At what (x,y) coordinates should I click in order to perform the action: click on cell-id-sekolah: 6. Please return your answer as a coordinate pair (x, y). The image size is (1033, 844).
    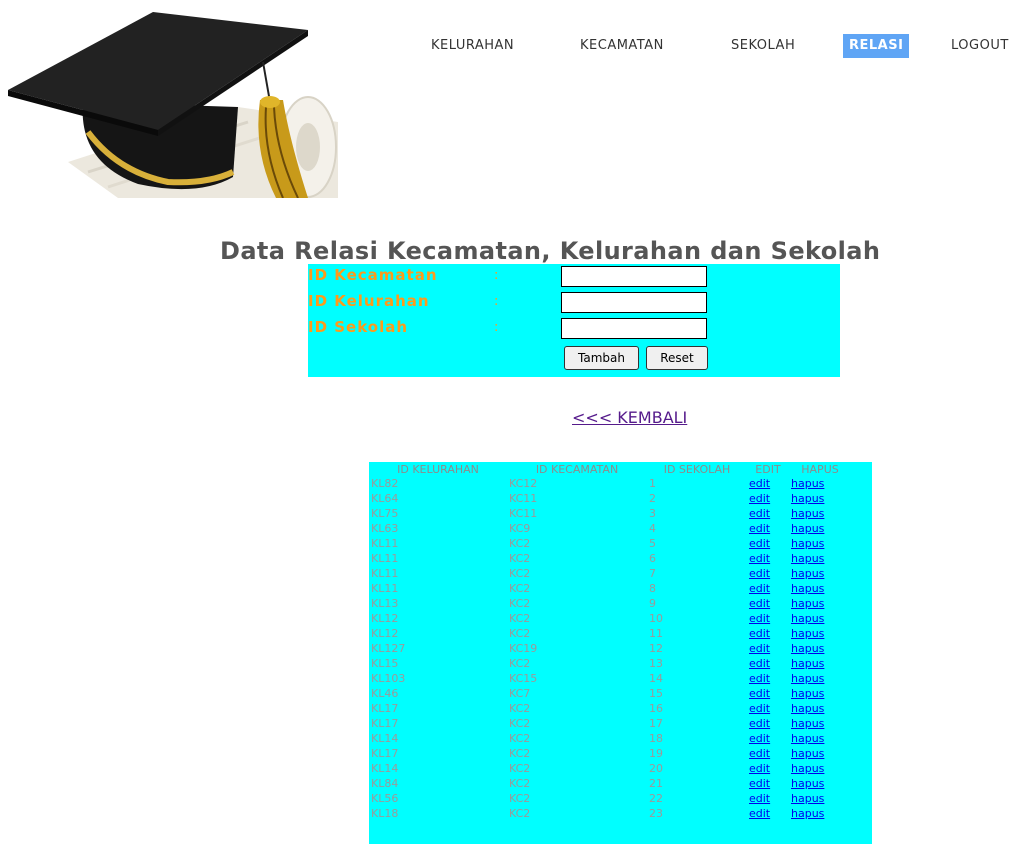
    Looking at the image, I should click on (652, 558).